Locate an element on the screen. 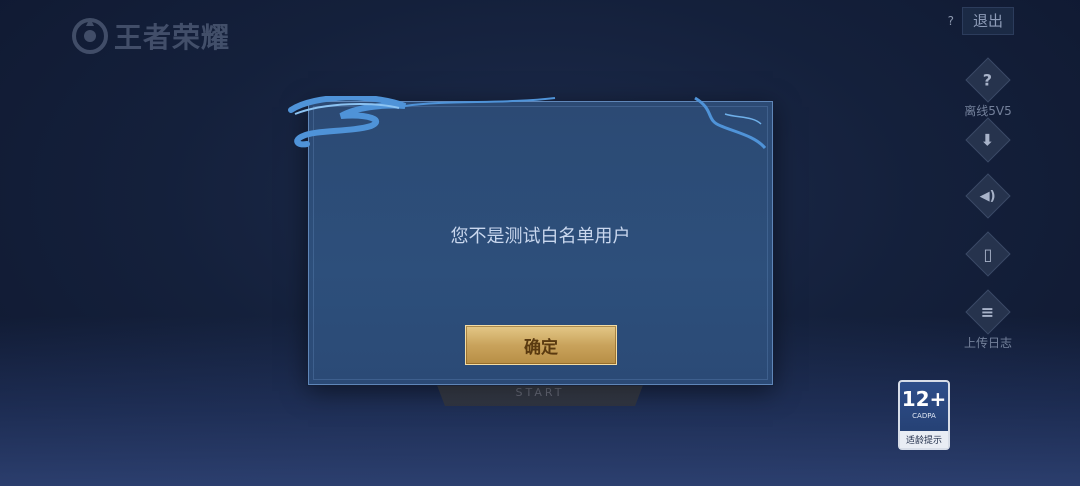  dialog-message: 您不是测试白名单用户 is located at coordinates (540, 236).